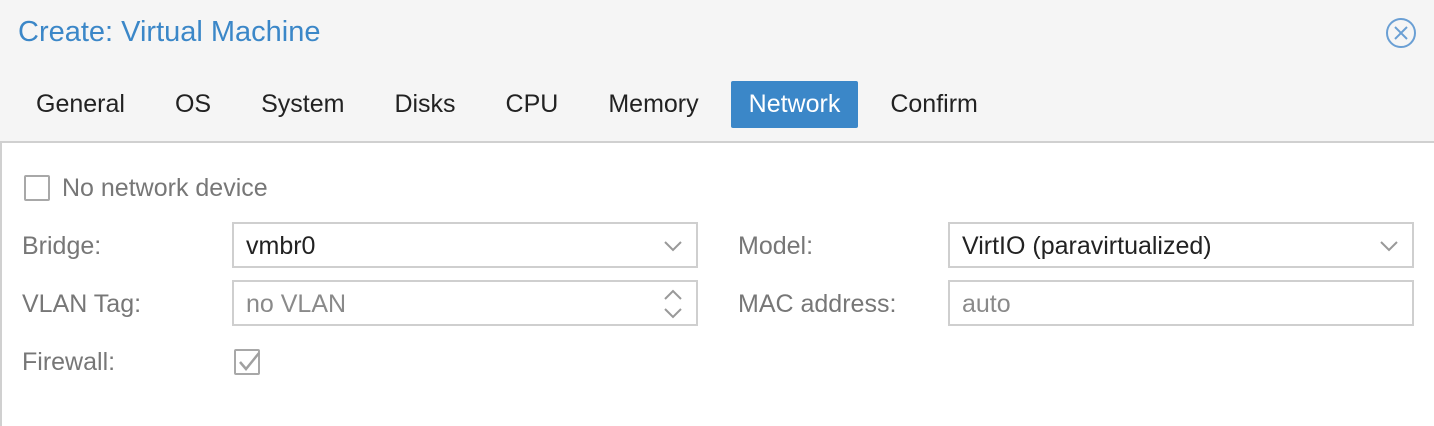 The height and width of the screenshot is (426, 1434). What do you see at coordinates (82, 304) in the screenshot?
I see `vlan-tag-label: VLAN Tag:` at bounding box center [82, 304].